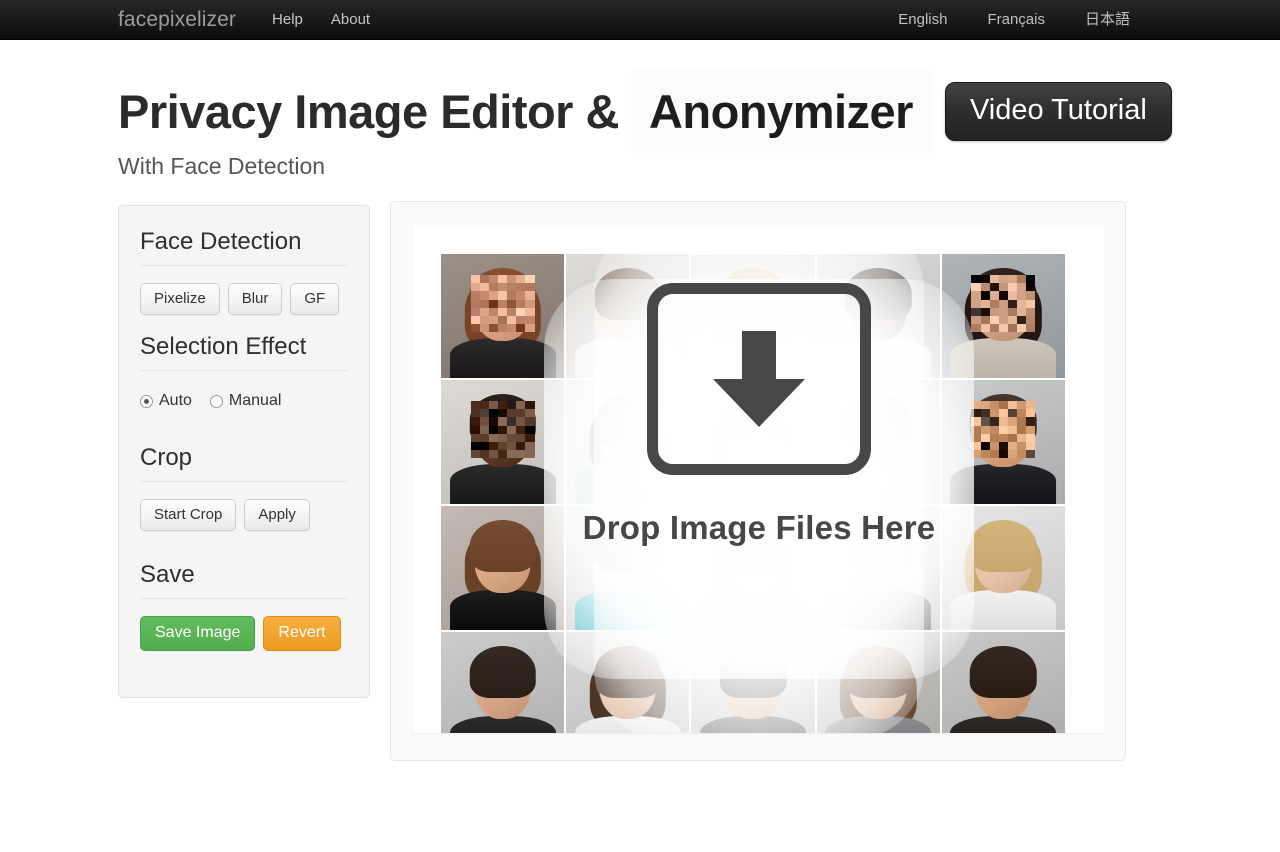 Image resolution: width=1280 pixels, height=852 pixels. What do you see at coordinates (198, 633) in the screenshot?
I see `save-image-button: Save Image` at bounding box center [198, 633].